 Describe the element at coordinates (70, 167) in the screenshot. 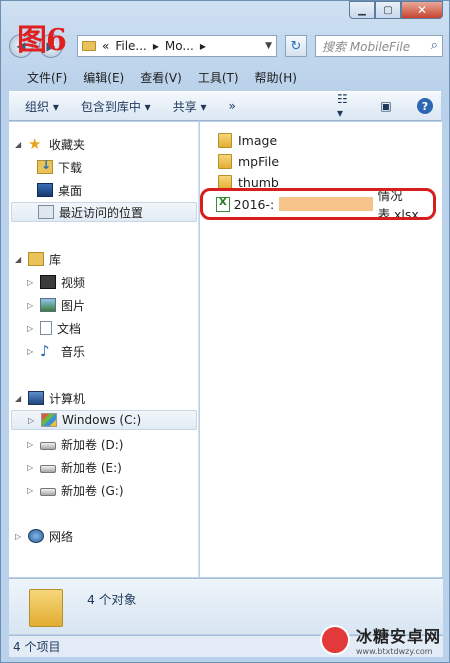

I see `tree-label: 下载` at that location.